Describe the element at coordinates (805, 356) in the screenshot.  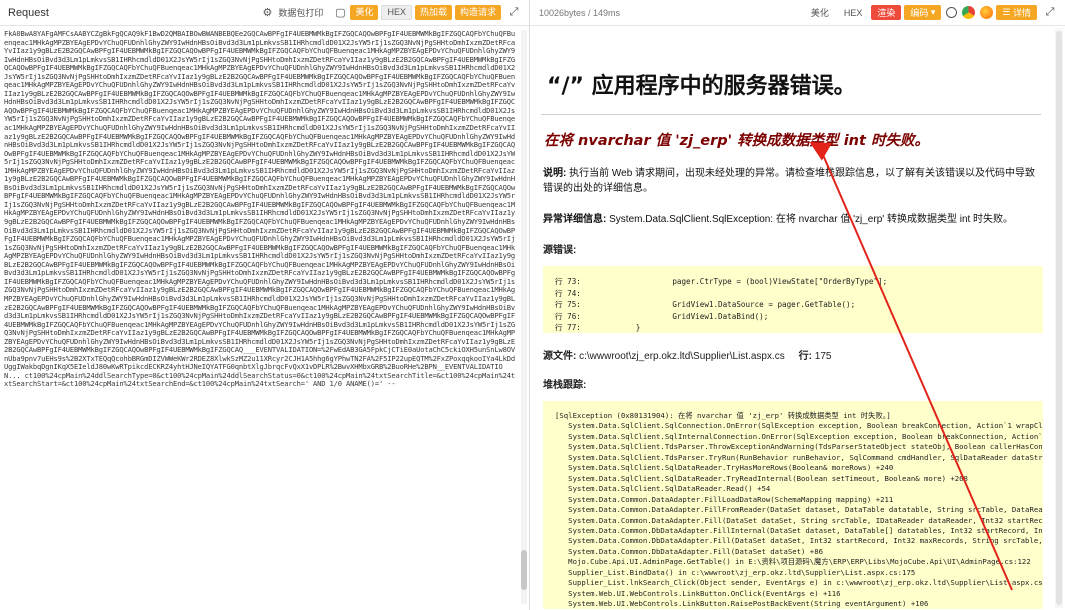
I see `line-label: 行:` at that location.